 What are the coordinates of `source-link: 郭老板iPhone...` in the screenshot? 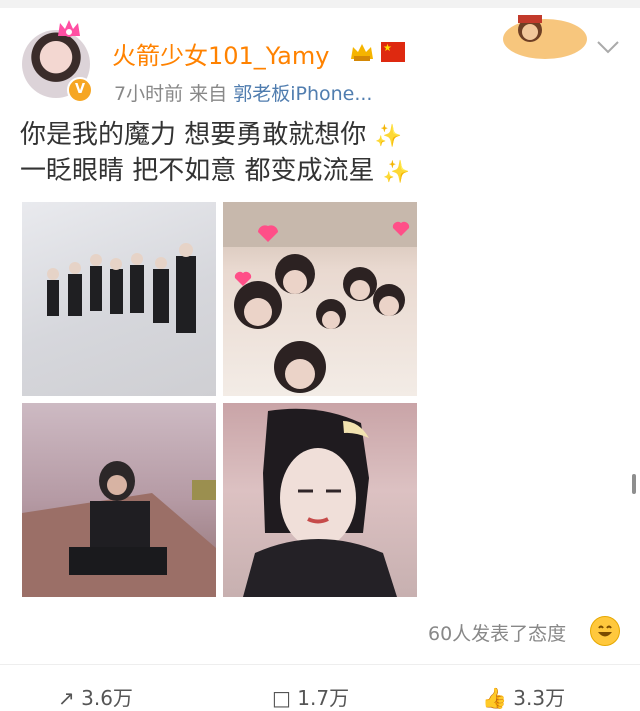 It's located at (302, 94).